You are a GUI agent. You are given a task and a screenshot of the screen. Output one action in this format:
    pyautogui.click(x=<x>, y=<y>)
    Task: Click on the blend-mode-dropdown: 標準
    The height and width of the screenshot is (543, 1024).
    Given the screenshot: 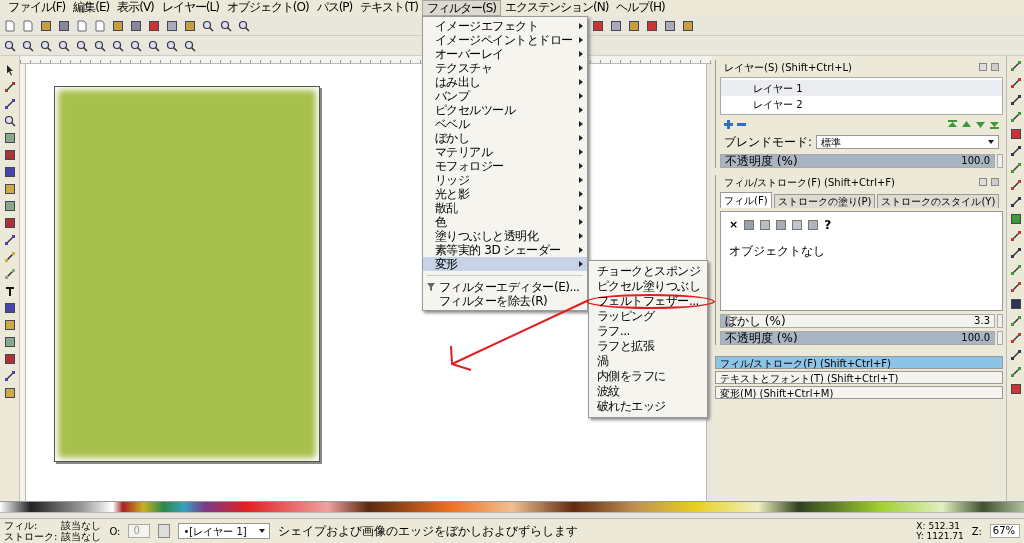 What is the action you would take?
    pyautogui.click(x=907, y=142)
    